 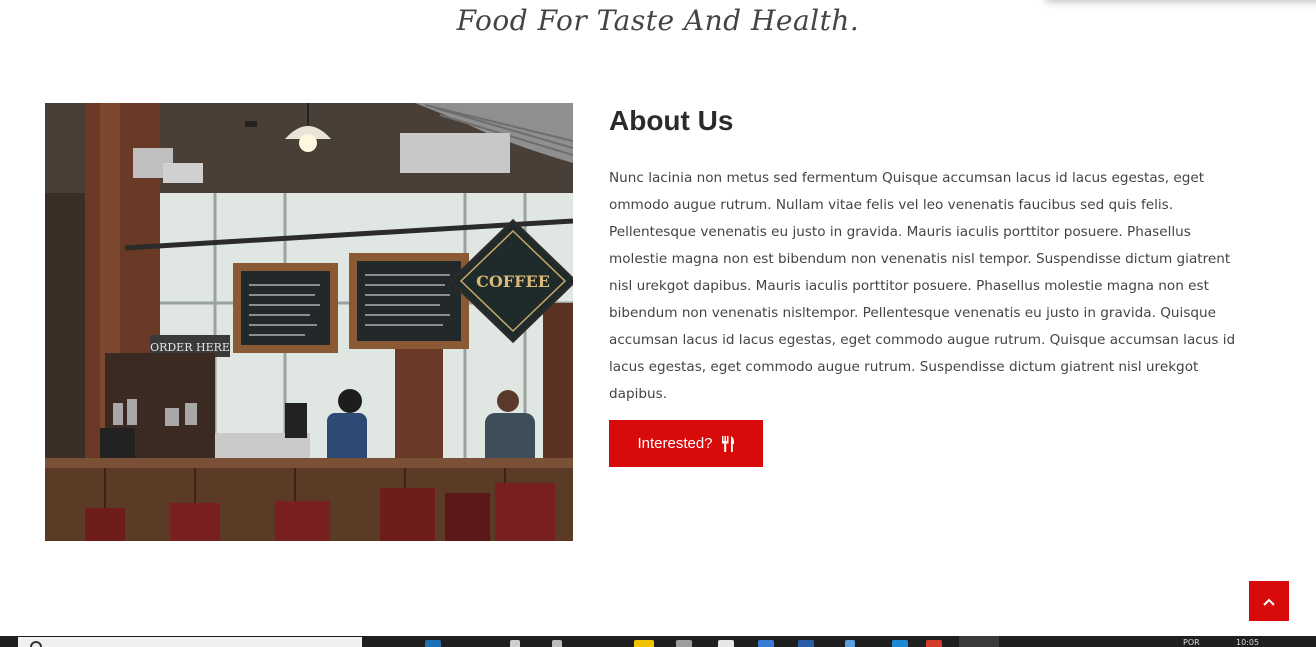 What do you see at coordinates (658, 20) in the screenshot?
I see `hero-tagline: Food For Taste And Health.` at bounding box center [658, 20].